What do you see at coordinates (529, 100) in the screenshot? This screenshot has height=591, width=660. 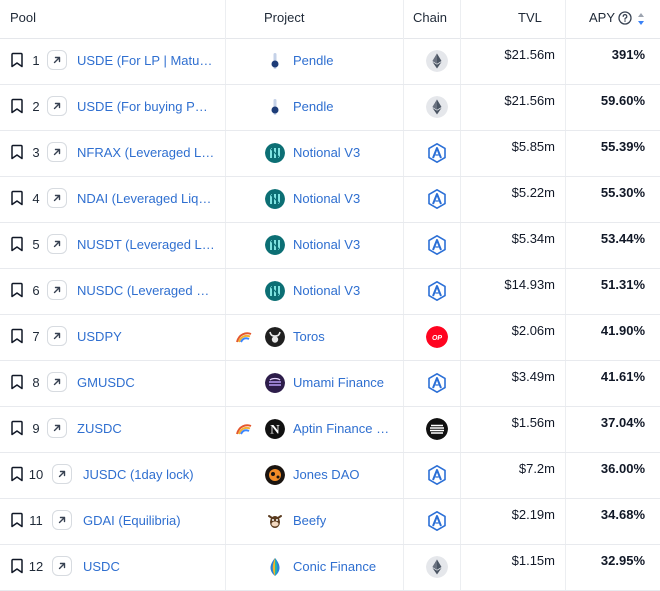 I see `tvl-value: $21.56m` at bounding box center [529, 100].